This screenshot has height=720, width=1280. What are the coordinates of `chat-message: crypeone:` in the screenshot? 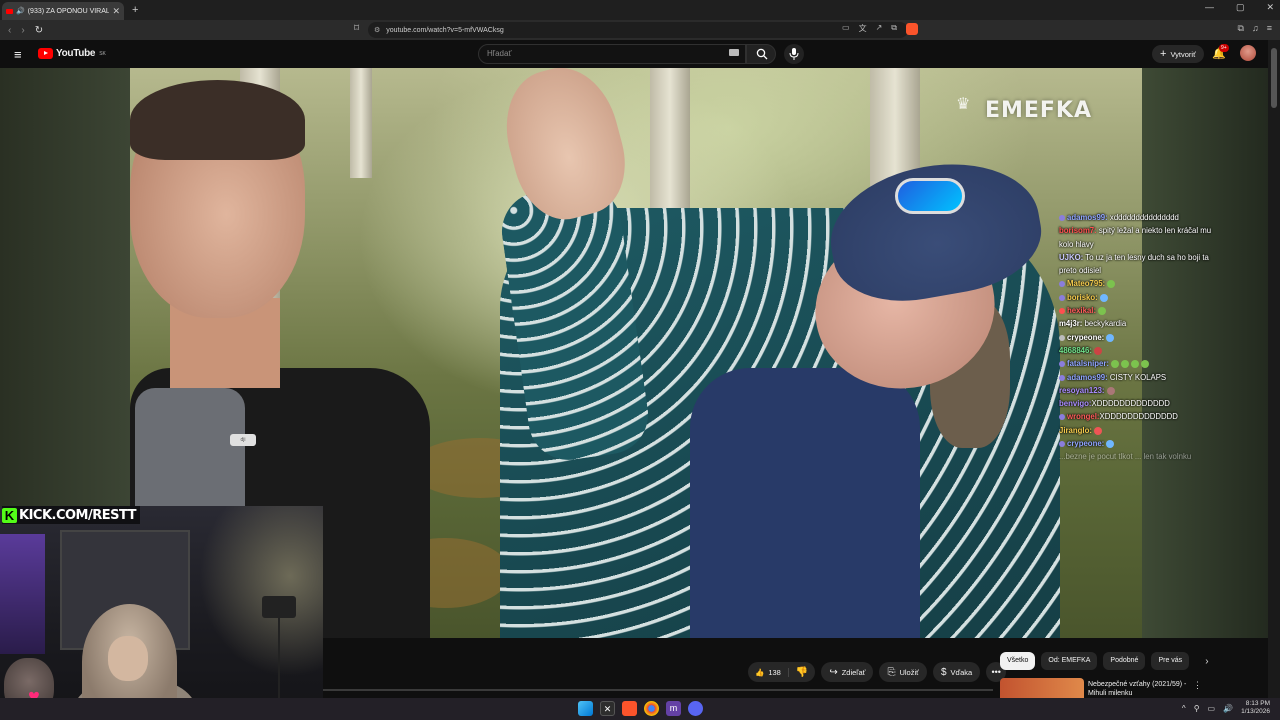 It's located at (1144, 337).